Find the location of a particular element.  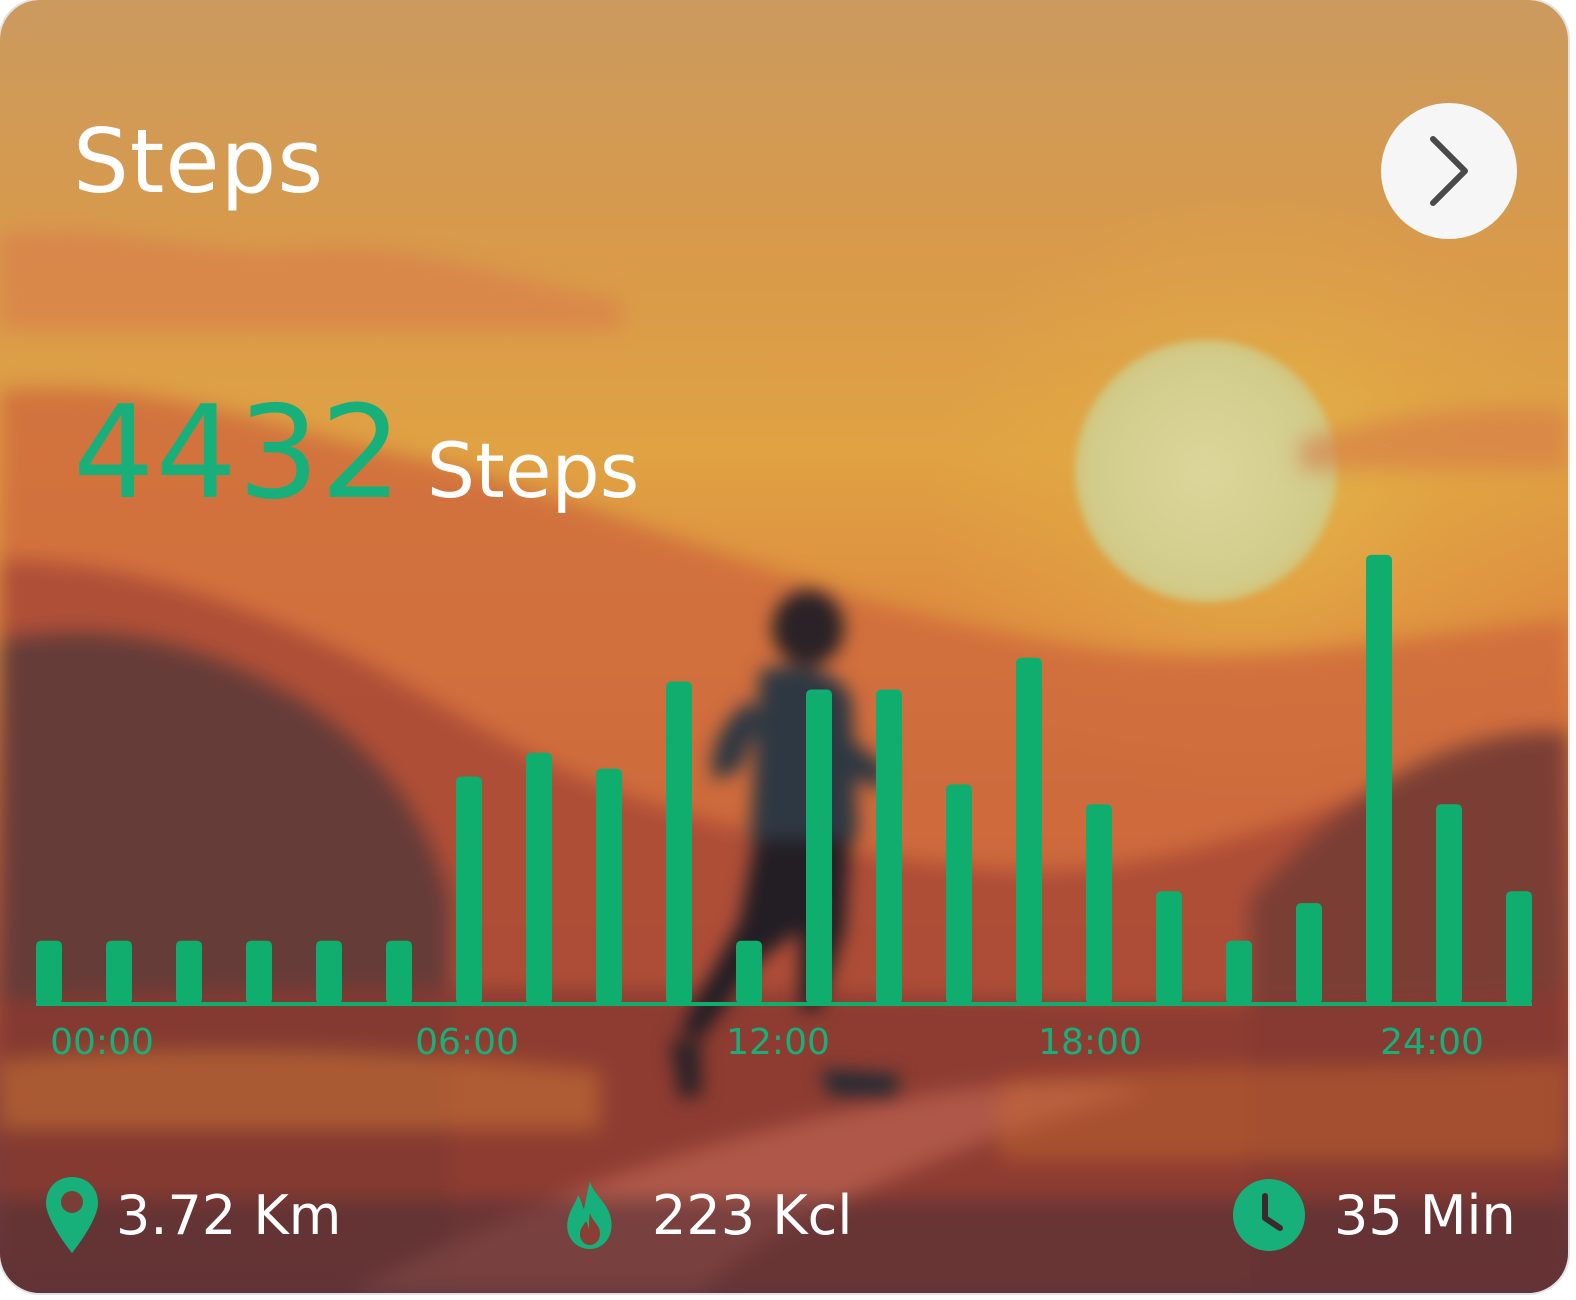

calories-stat: 223 Kcl is located at coordinates (707, 1215).